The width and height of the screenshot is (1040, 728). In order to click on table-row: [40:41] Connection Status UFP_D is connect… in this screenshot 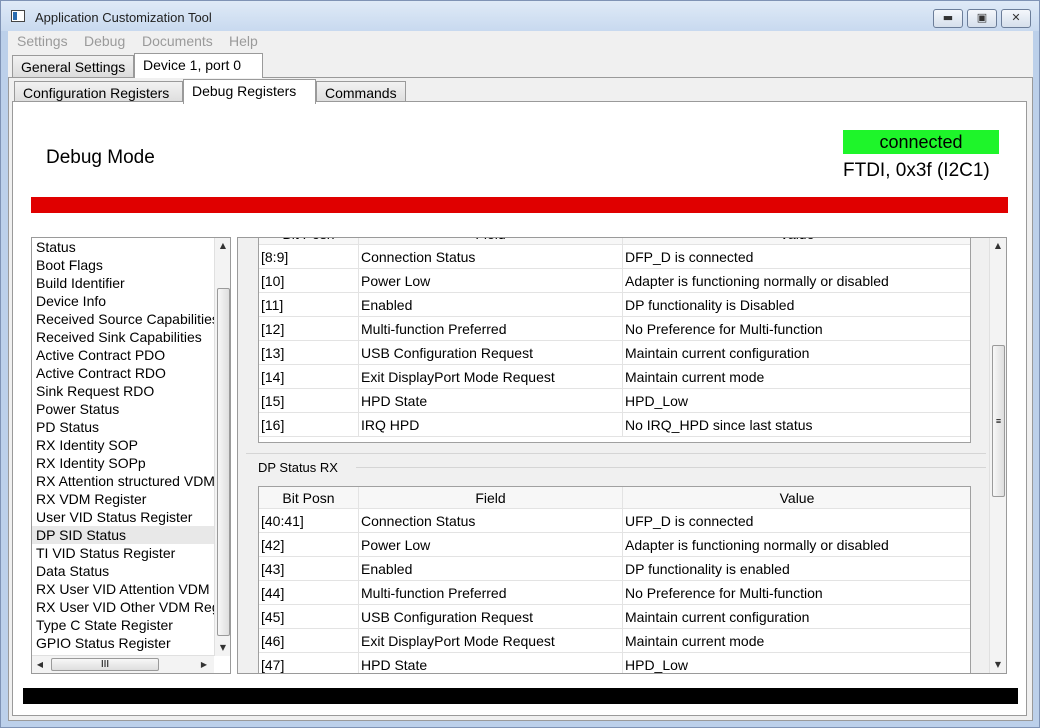, I will do `click(614, 521)`.